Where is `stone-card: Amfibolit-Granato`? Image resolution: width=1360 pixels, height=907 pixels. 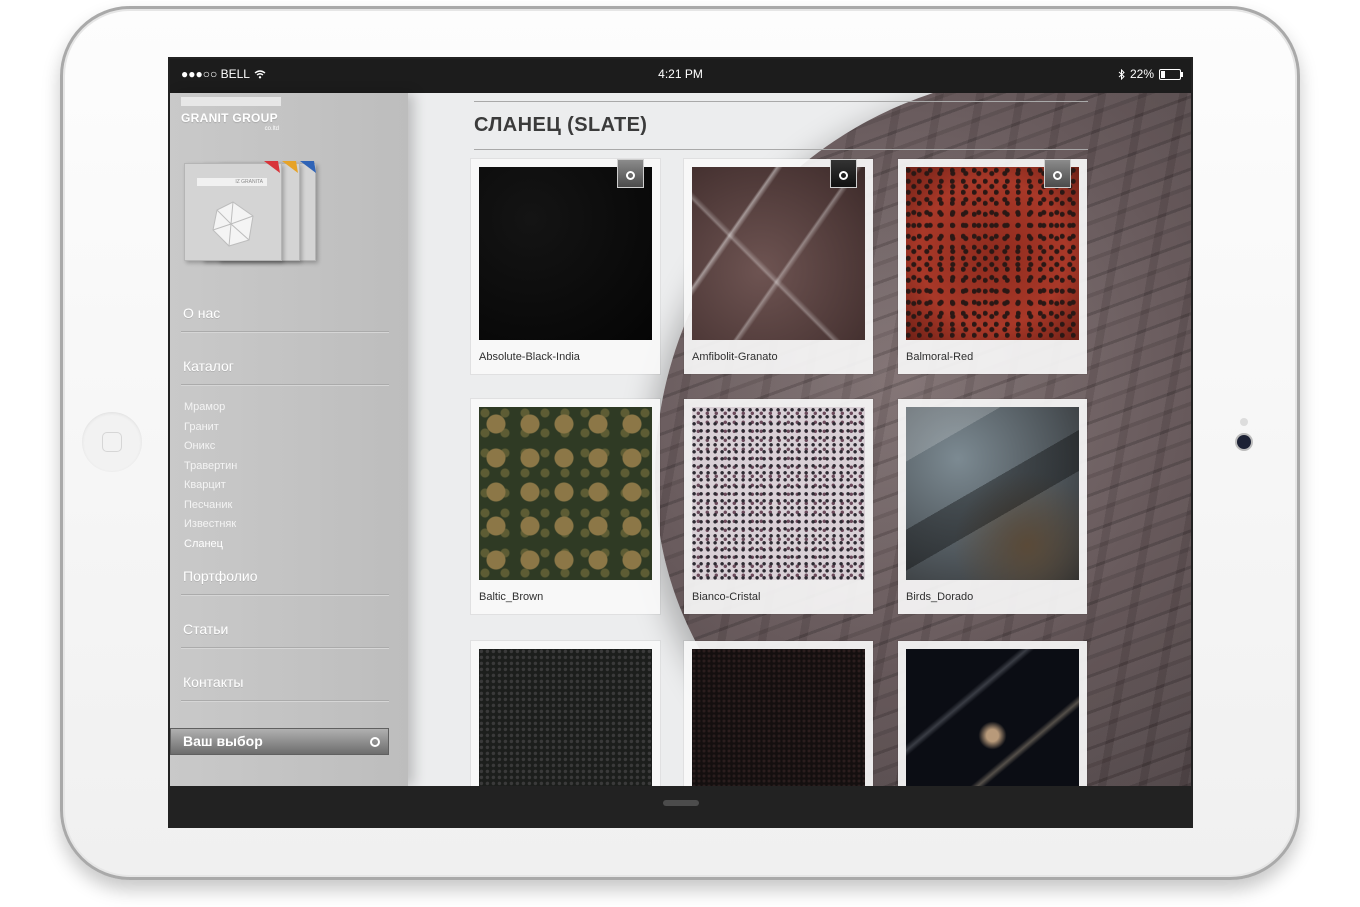 stone-card: Amfibolit-Granato is located at coordinates (778, 266).